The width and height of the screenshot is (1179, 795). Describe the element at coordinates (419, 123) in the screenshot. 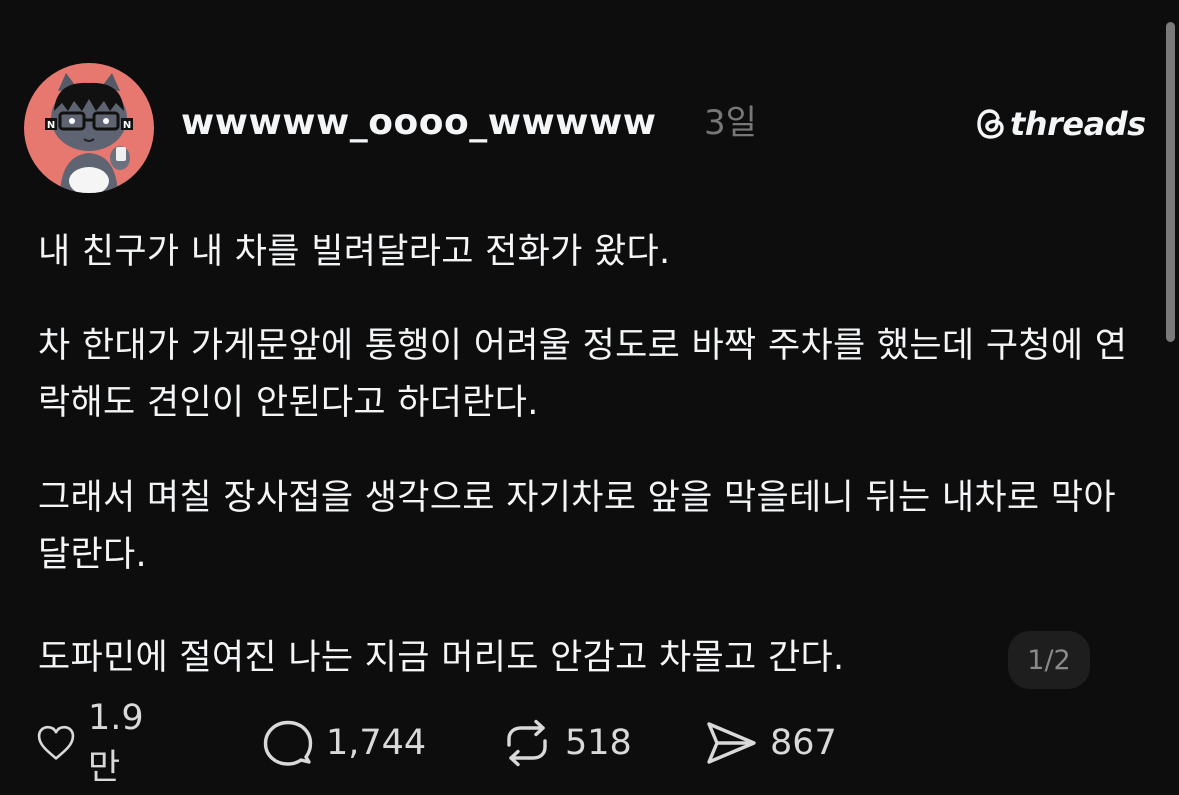

I see `username: wwwww_oooo_wwwww` at that location.